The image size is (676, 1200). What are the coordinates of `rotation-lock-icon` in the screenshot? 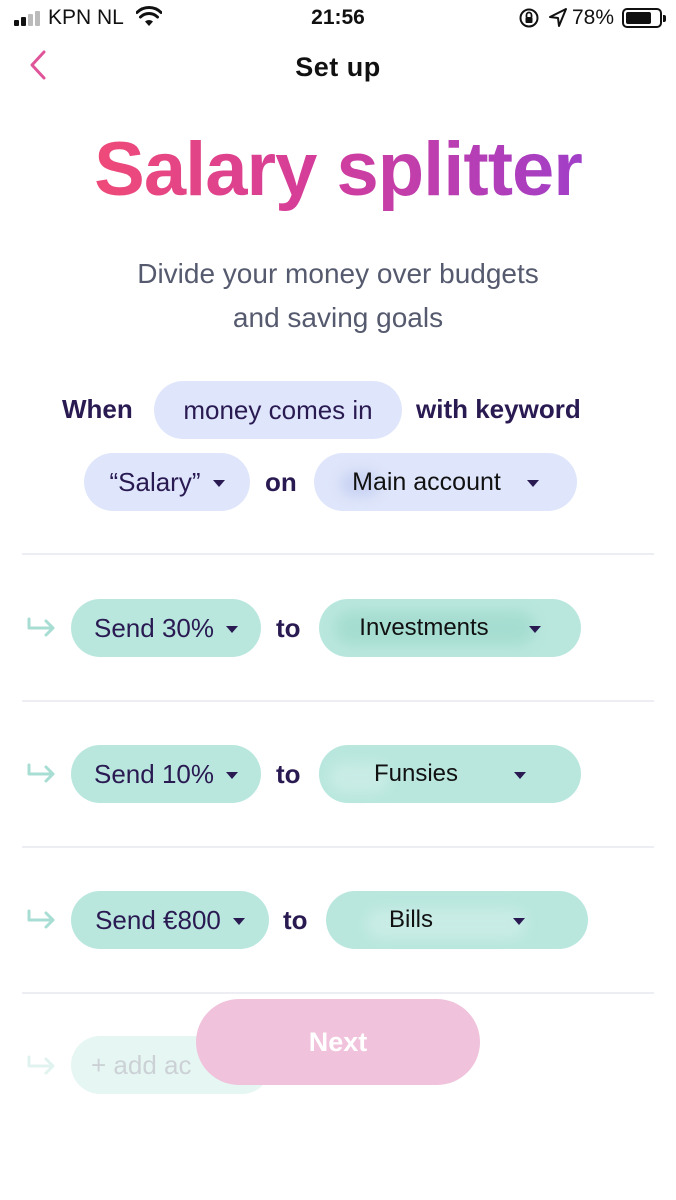 It's located at (529, 18).